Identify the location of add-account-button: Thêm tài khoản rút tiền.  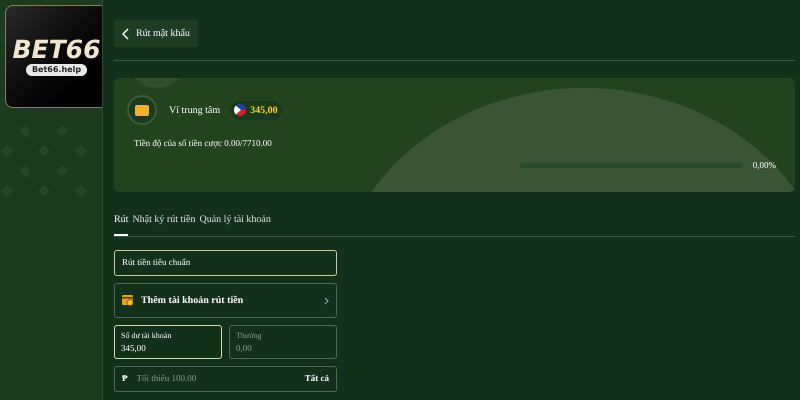
(225, 300).